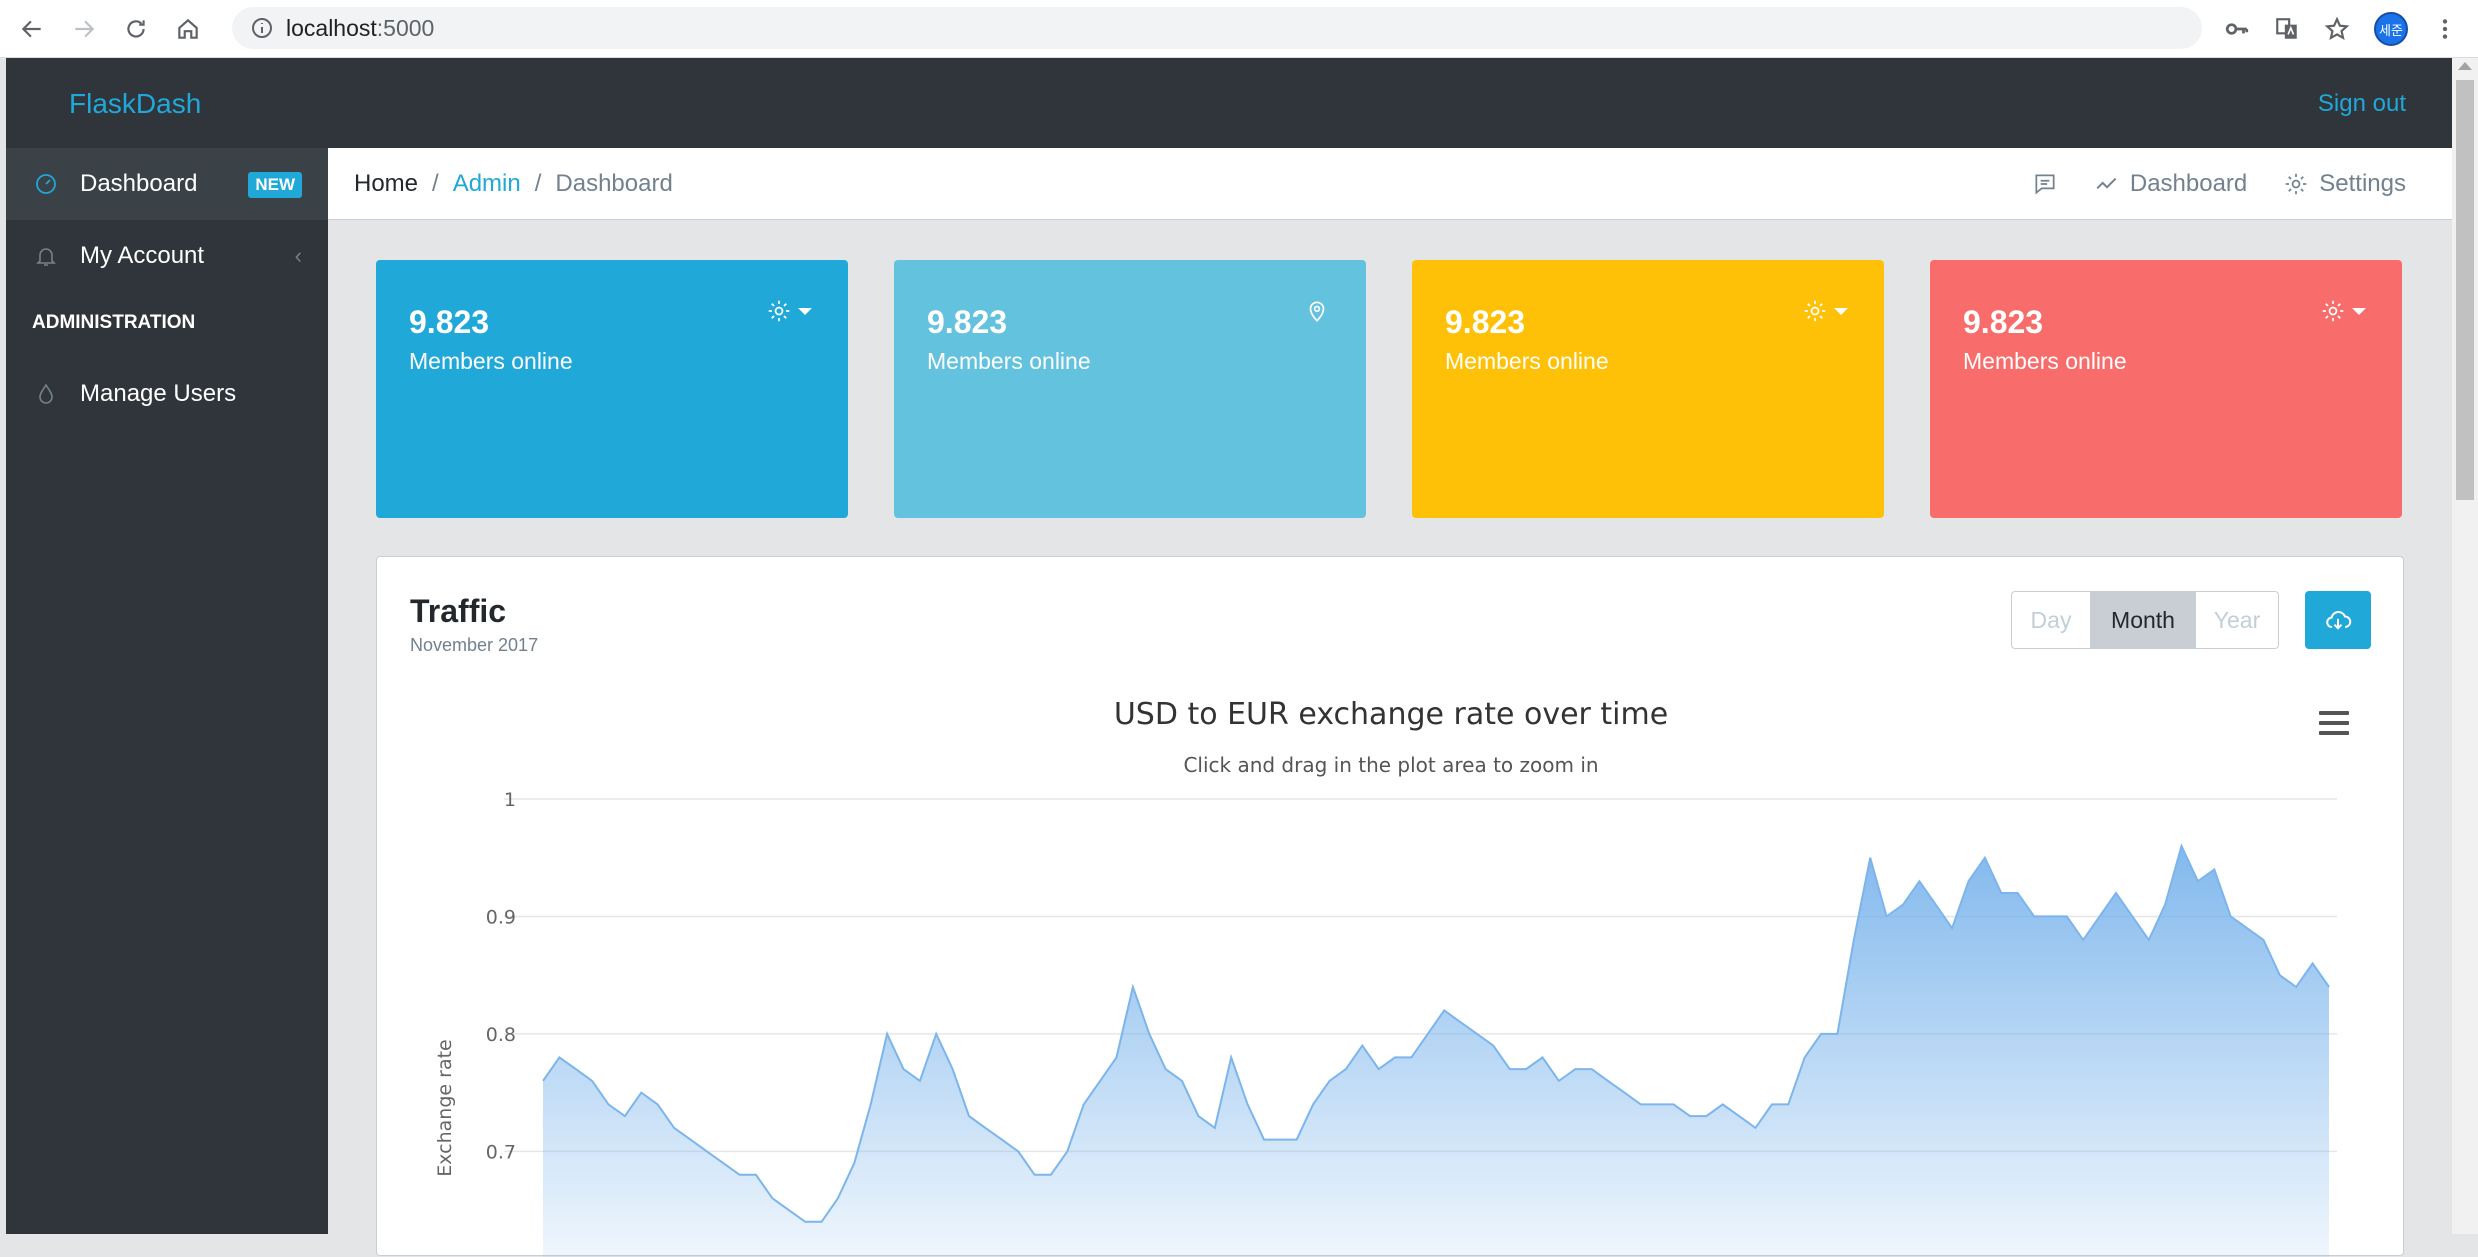 This screenshot has height=1257, width=2478. What do you see at coordinates (2334, 726) in the screenshot?
I see `chart-menu-icon` at bounding box center [2334, 726].